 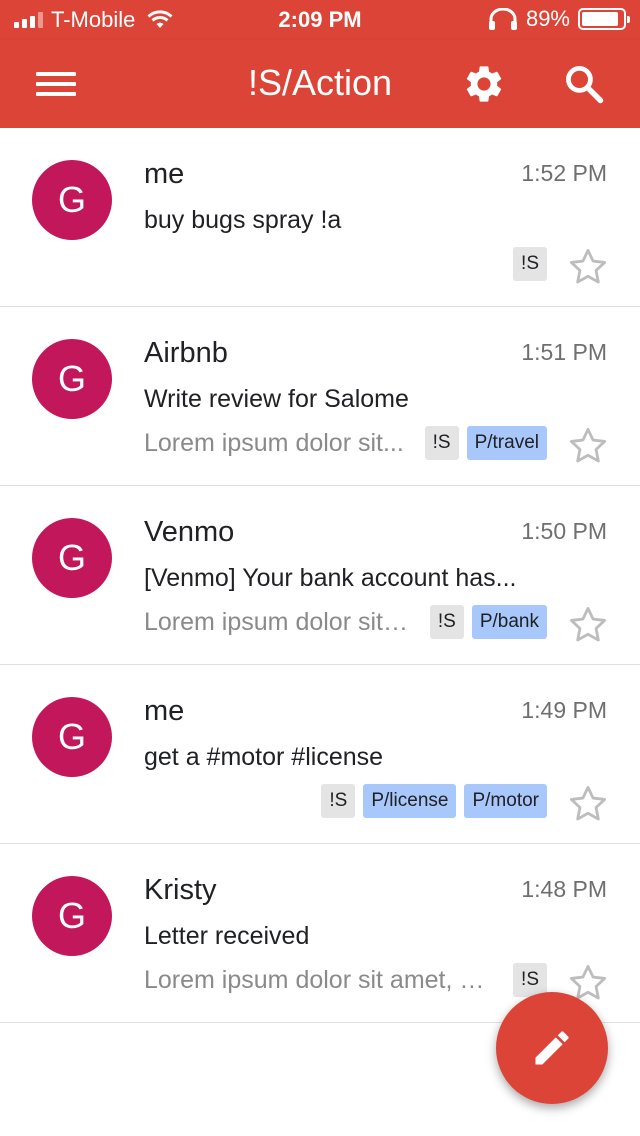 What do you see at coordinates (509, 622) in the screenshot?
I see `label-chip: P/bank` at bounding box center [509, 622].